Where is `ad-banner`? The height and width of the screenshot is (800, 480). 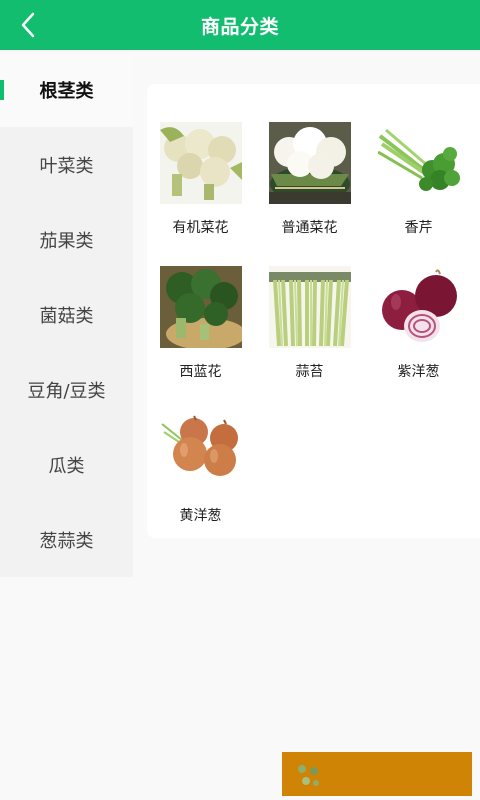
ad-banner is located at coordinates (377, 774).